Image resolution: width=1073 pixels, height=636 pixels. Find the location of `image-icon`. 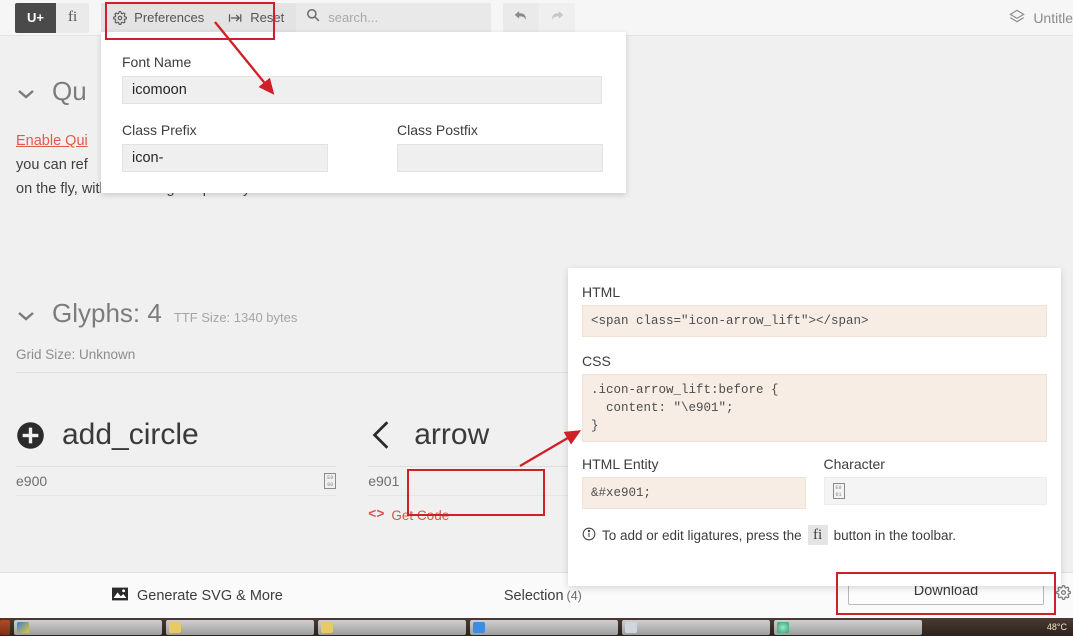

image-icon is located at coordinates (120, 596).